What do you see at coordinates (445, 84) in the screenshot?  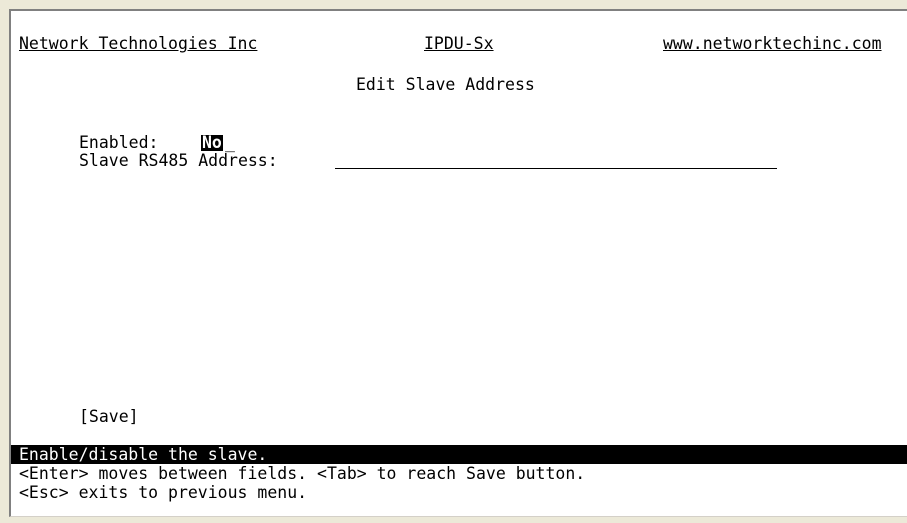 I see `page-title: Edit Slave Address` at bounding box center [445, 84].